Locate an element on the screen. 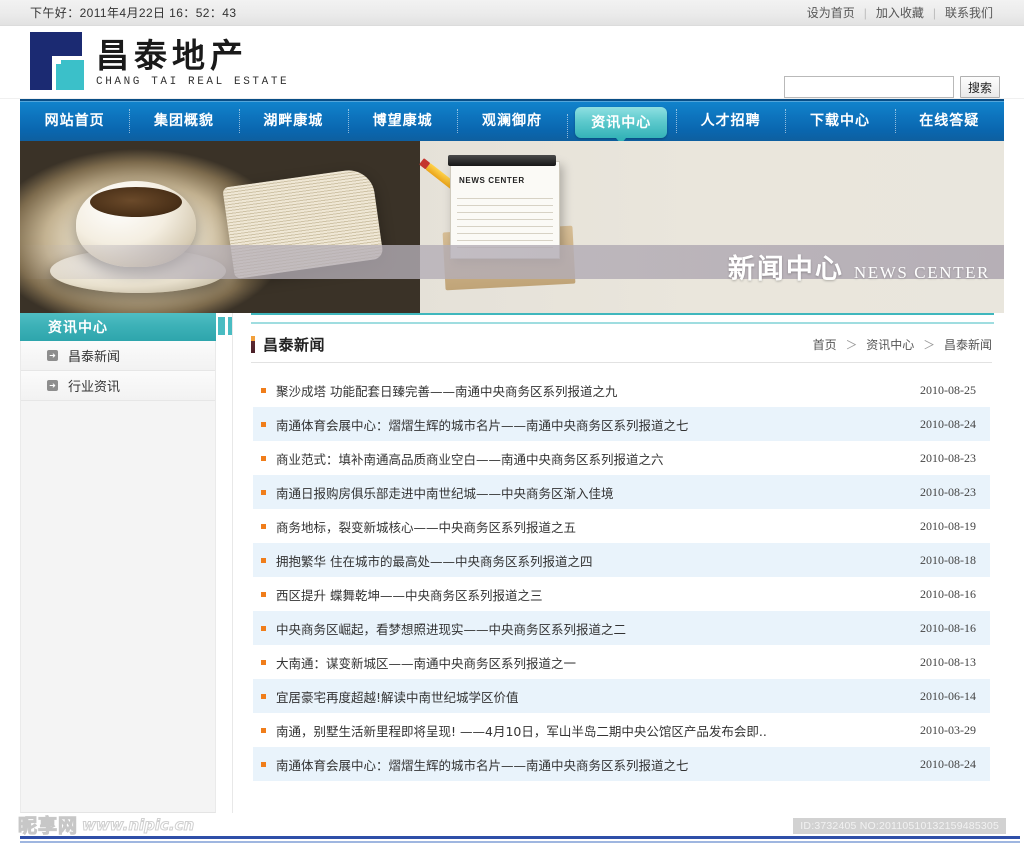  footer-rule-secondary is located at coordinates (520, 842).